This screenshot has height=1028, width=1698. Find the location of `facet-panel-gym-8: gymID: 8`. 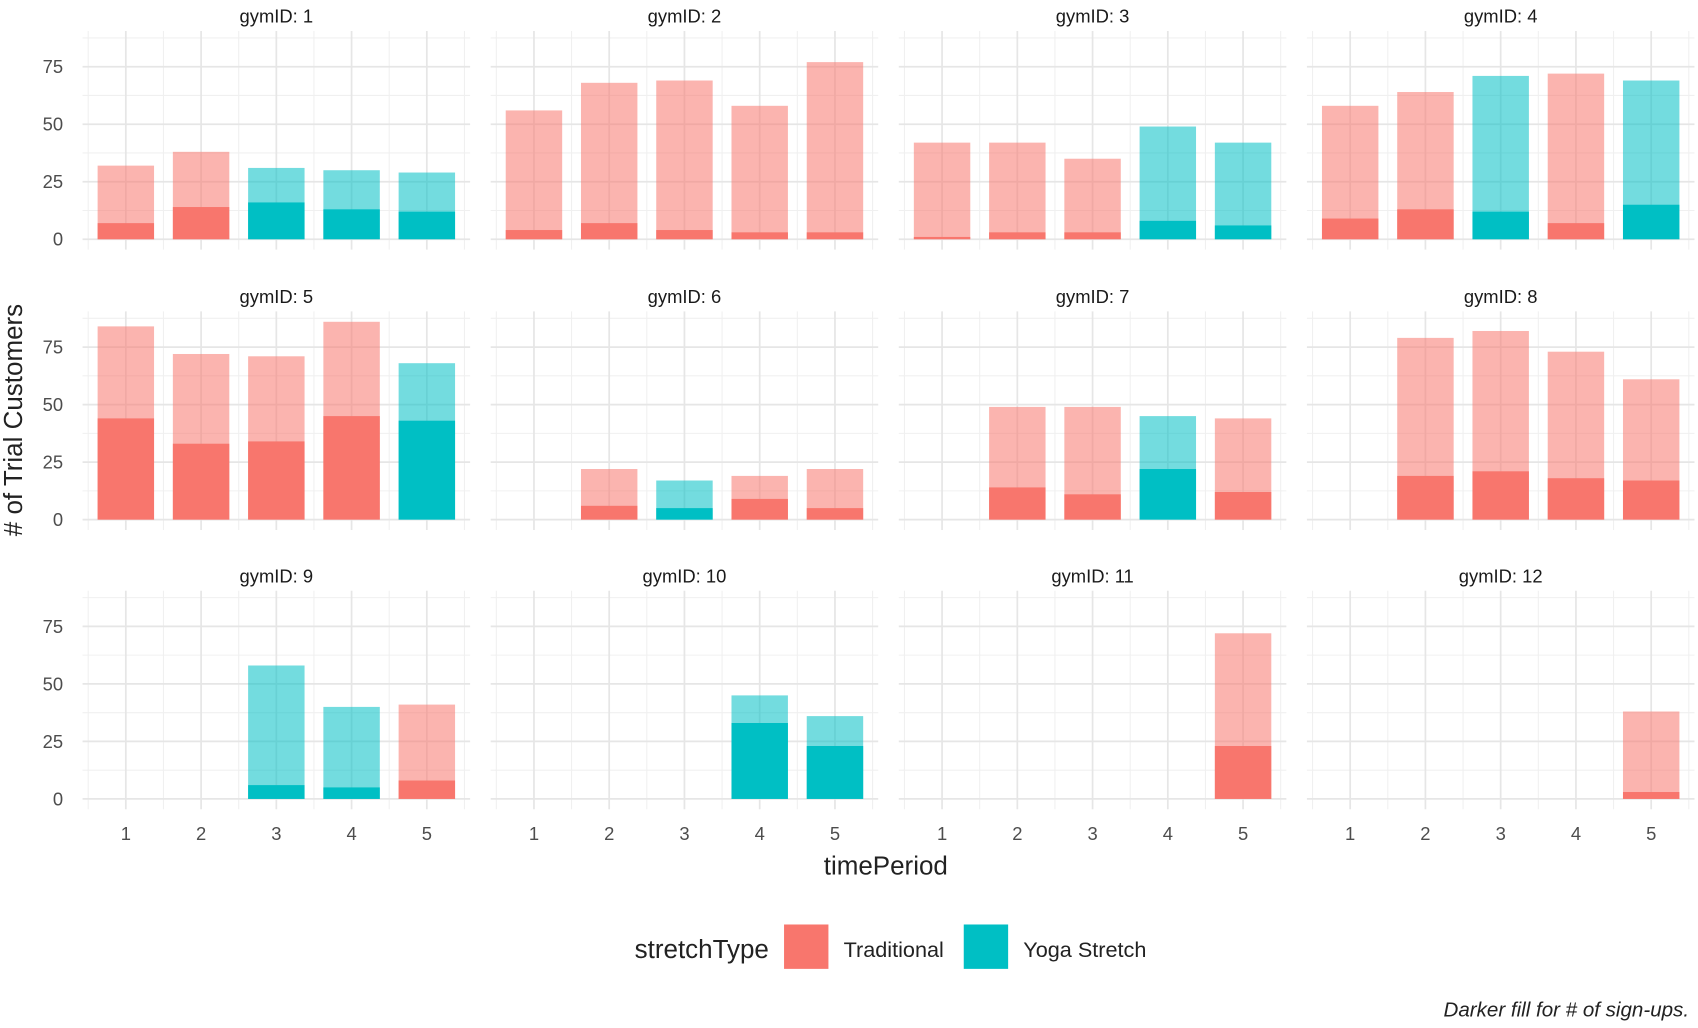

facet-panel-gym-8: gymID: 8 is located at coordinates (1500, 408).